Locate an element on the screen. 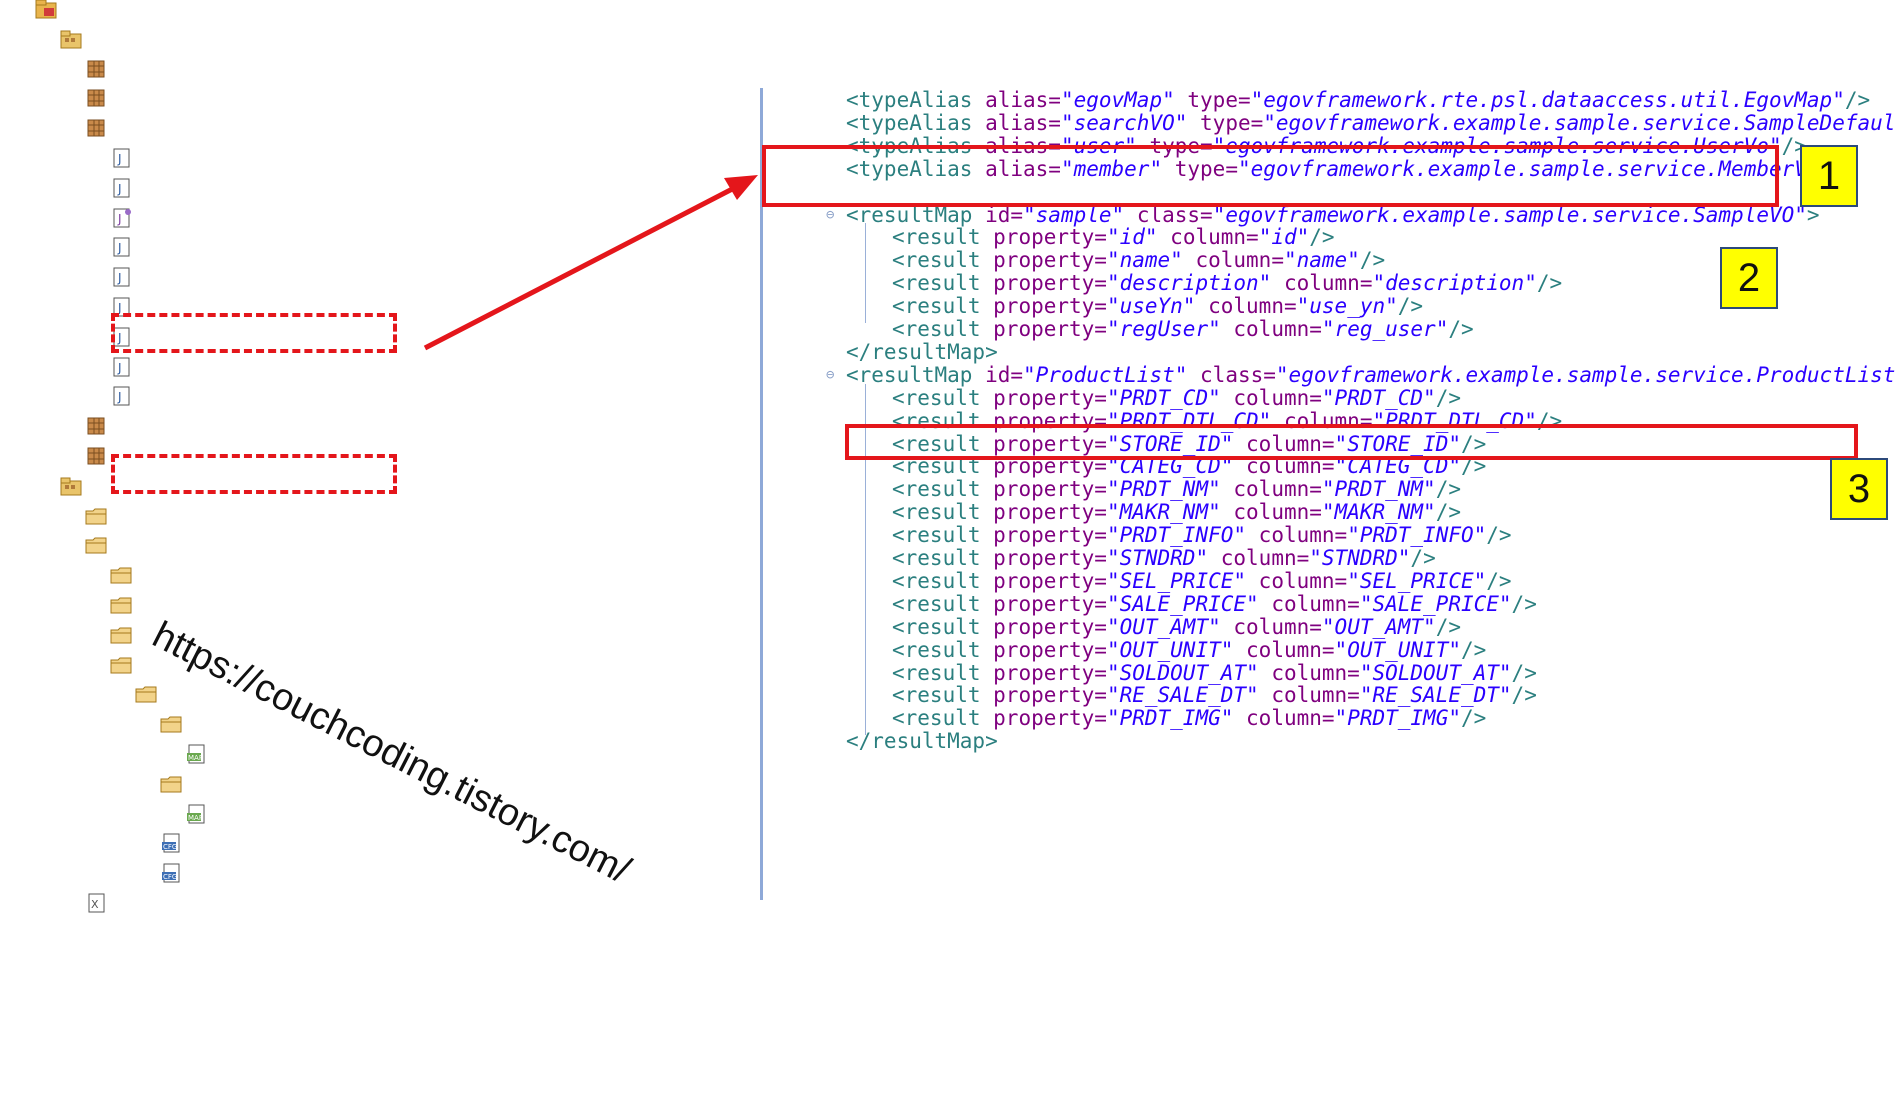 The image size is (1895, 1113). highlight-uservo is located at coordinates (254, 474).